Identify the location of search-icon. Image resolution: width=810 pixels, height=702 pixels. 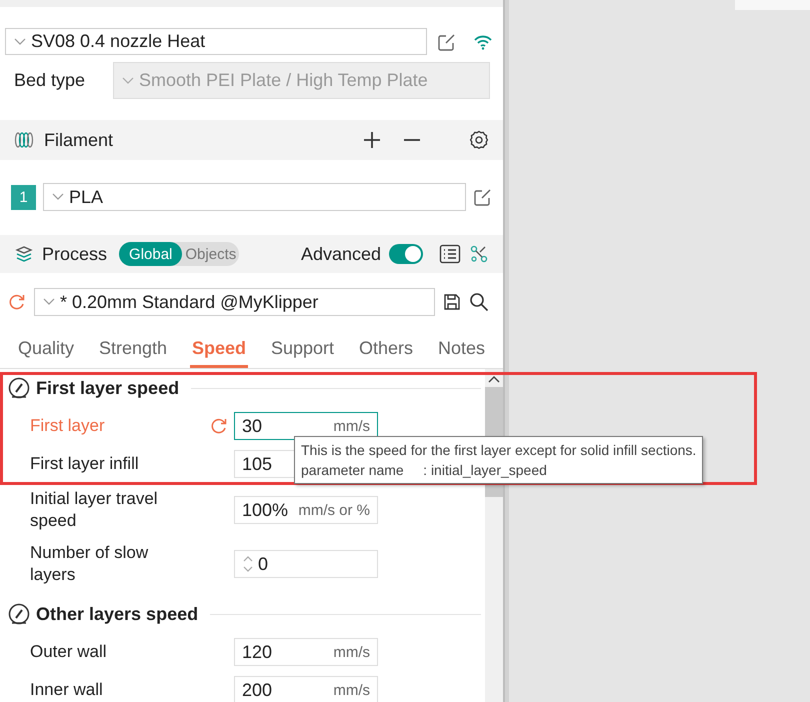
(479, 302).